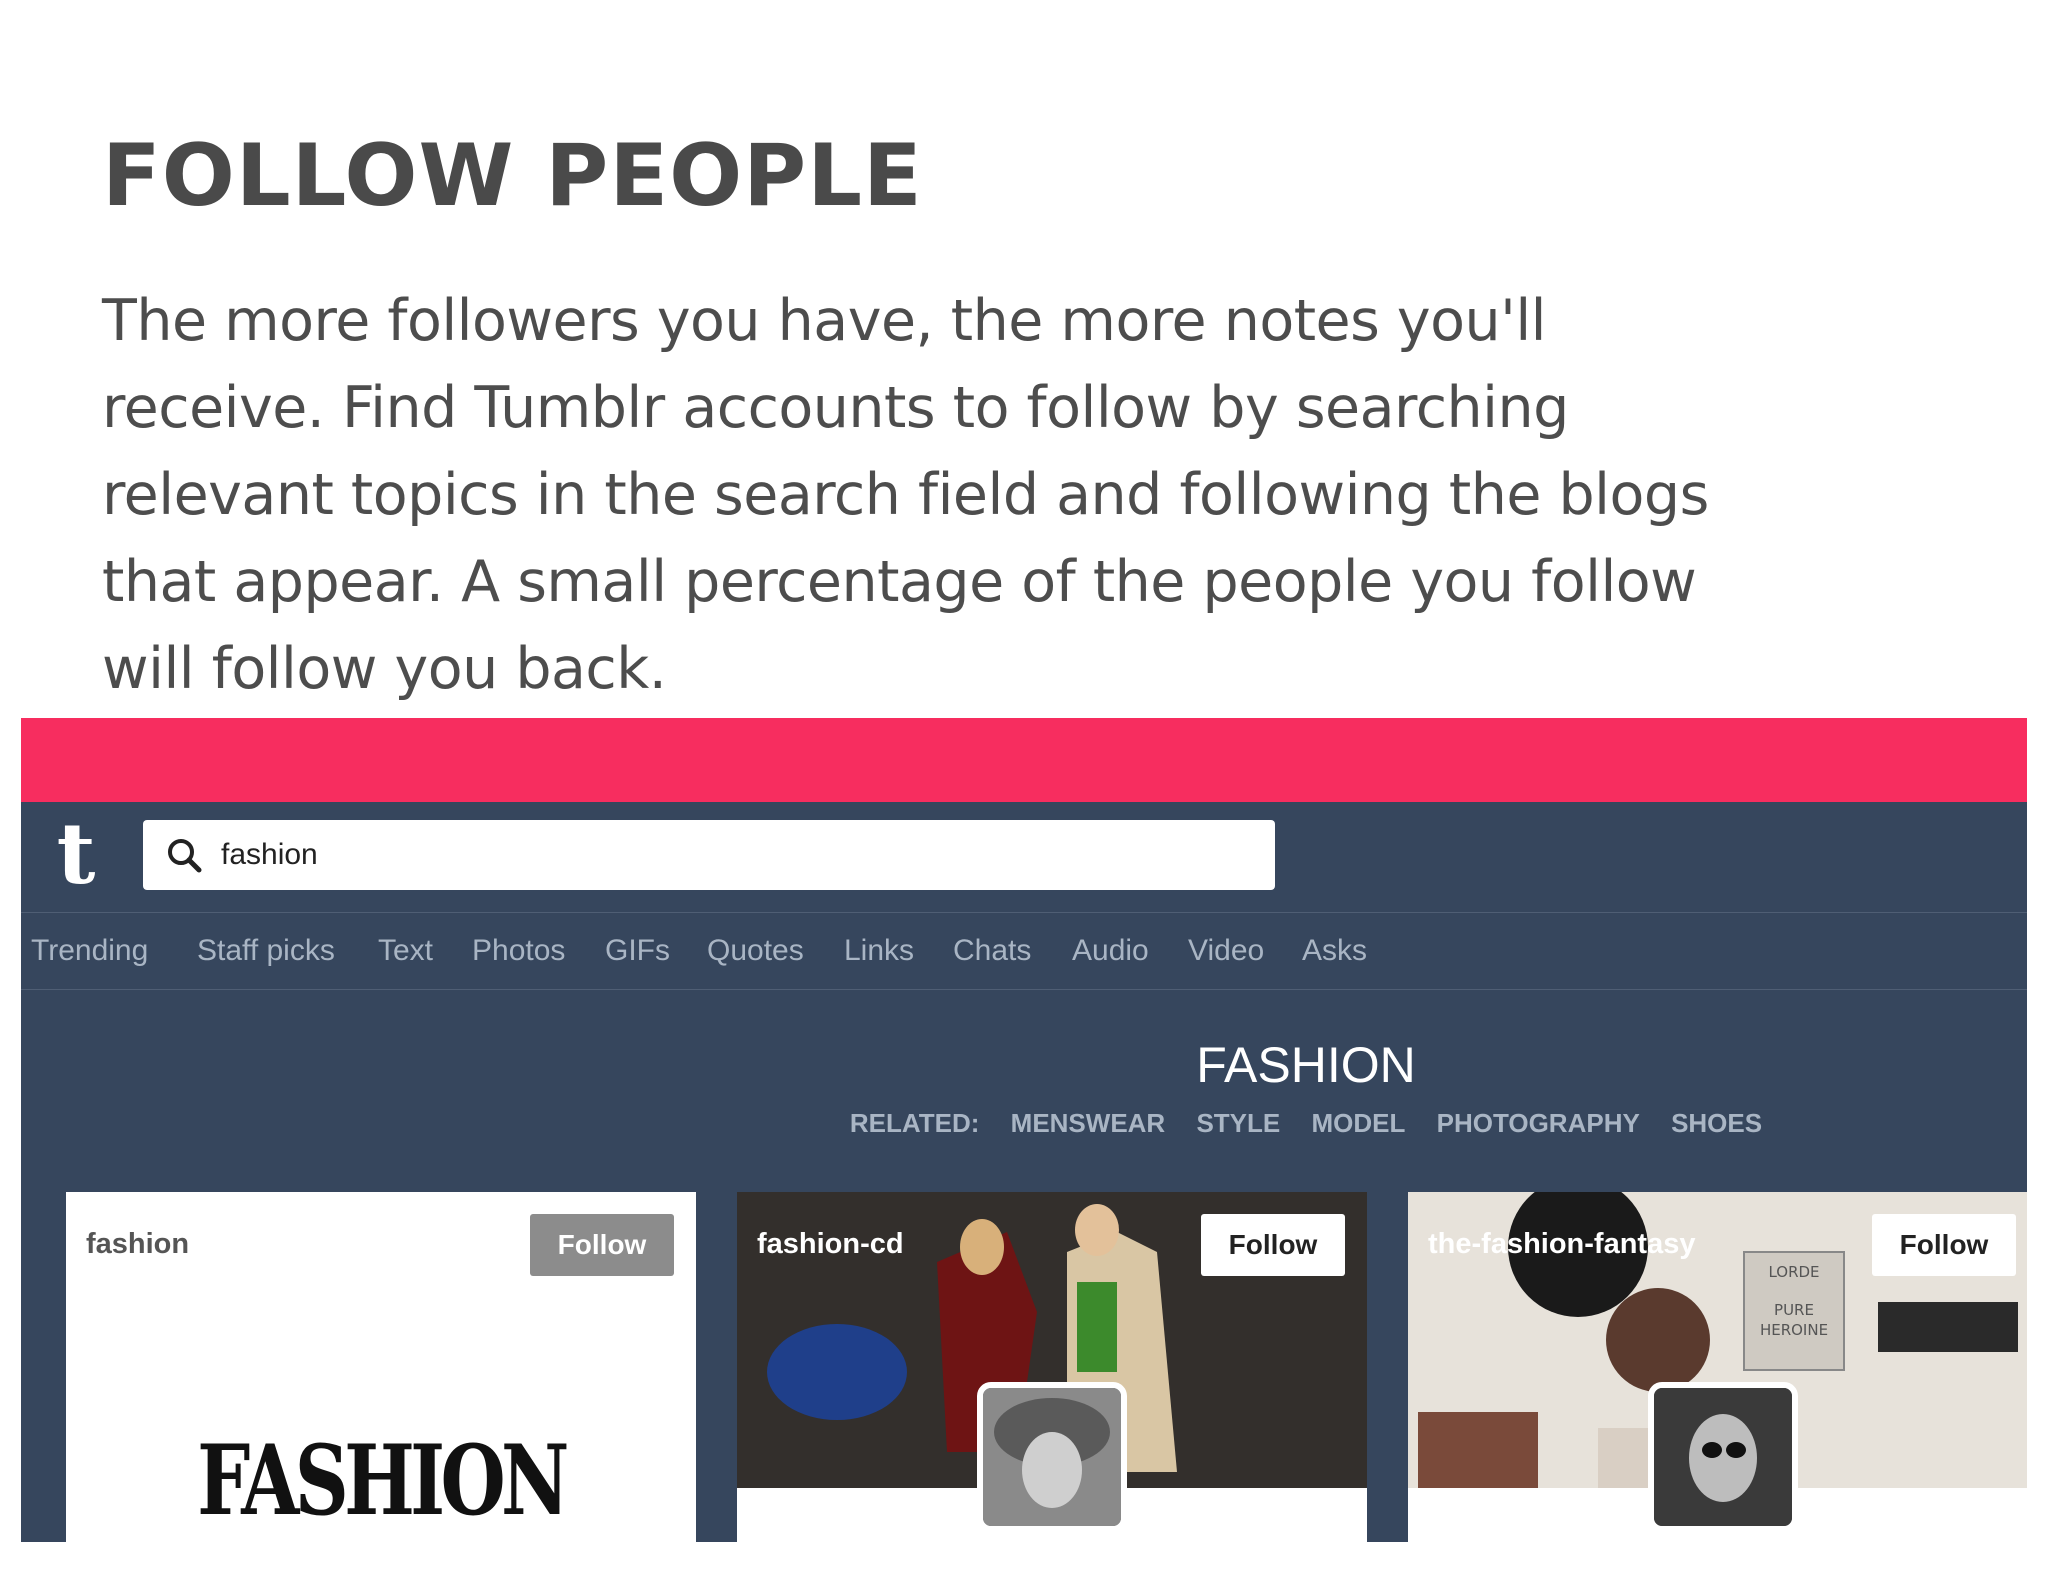  I want to click on tumblr-logo-icon: t, so click(76, 854).